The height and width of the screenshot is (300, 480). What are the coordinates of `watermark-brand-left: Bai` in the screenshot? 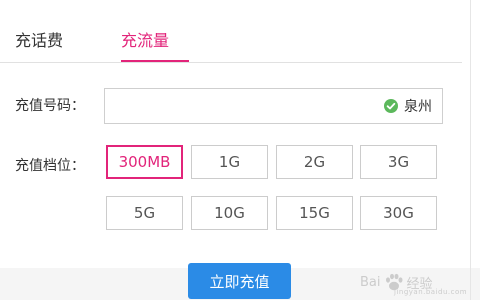 It's located at (370, 282).